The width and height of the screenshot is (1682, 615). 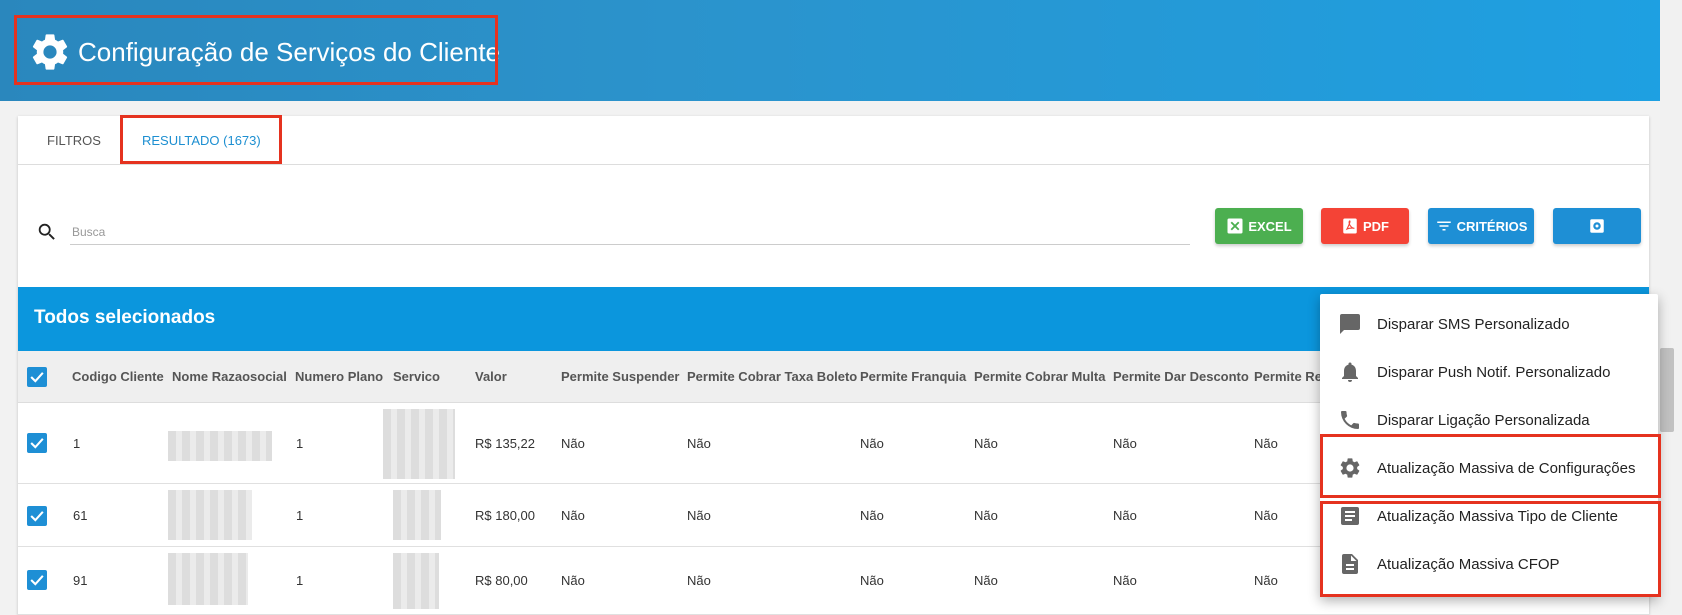 I want to click on criterios-button: CRITÉRIOS, so click(x=1481, y=226).